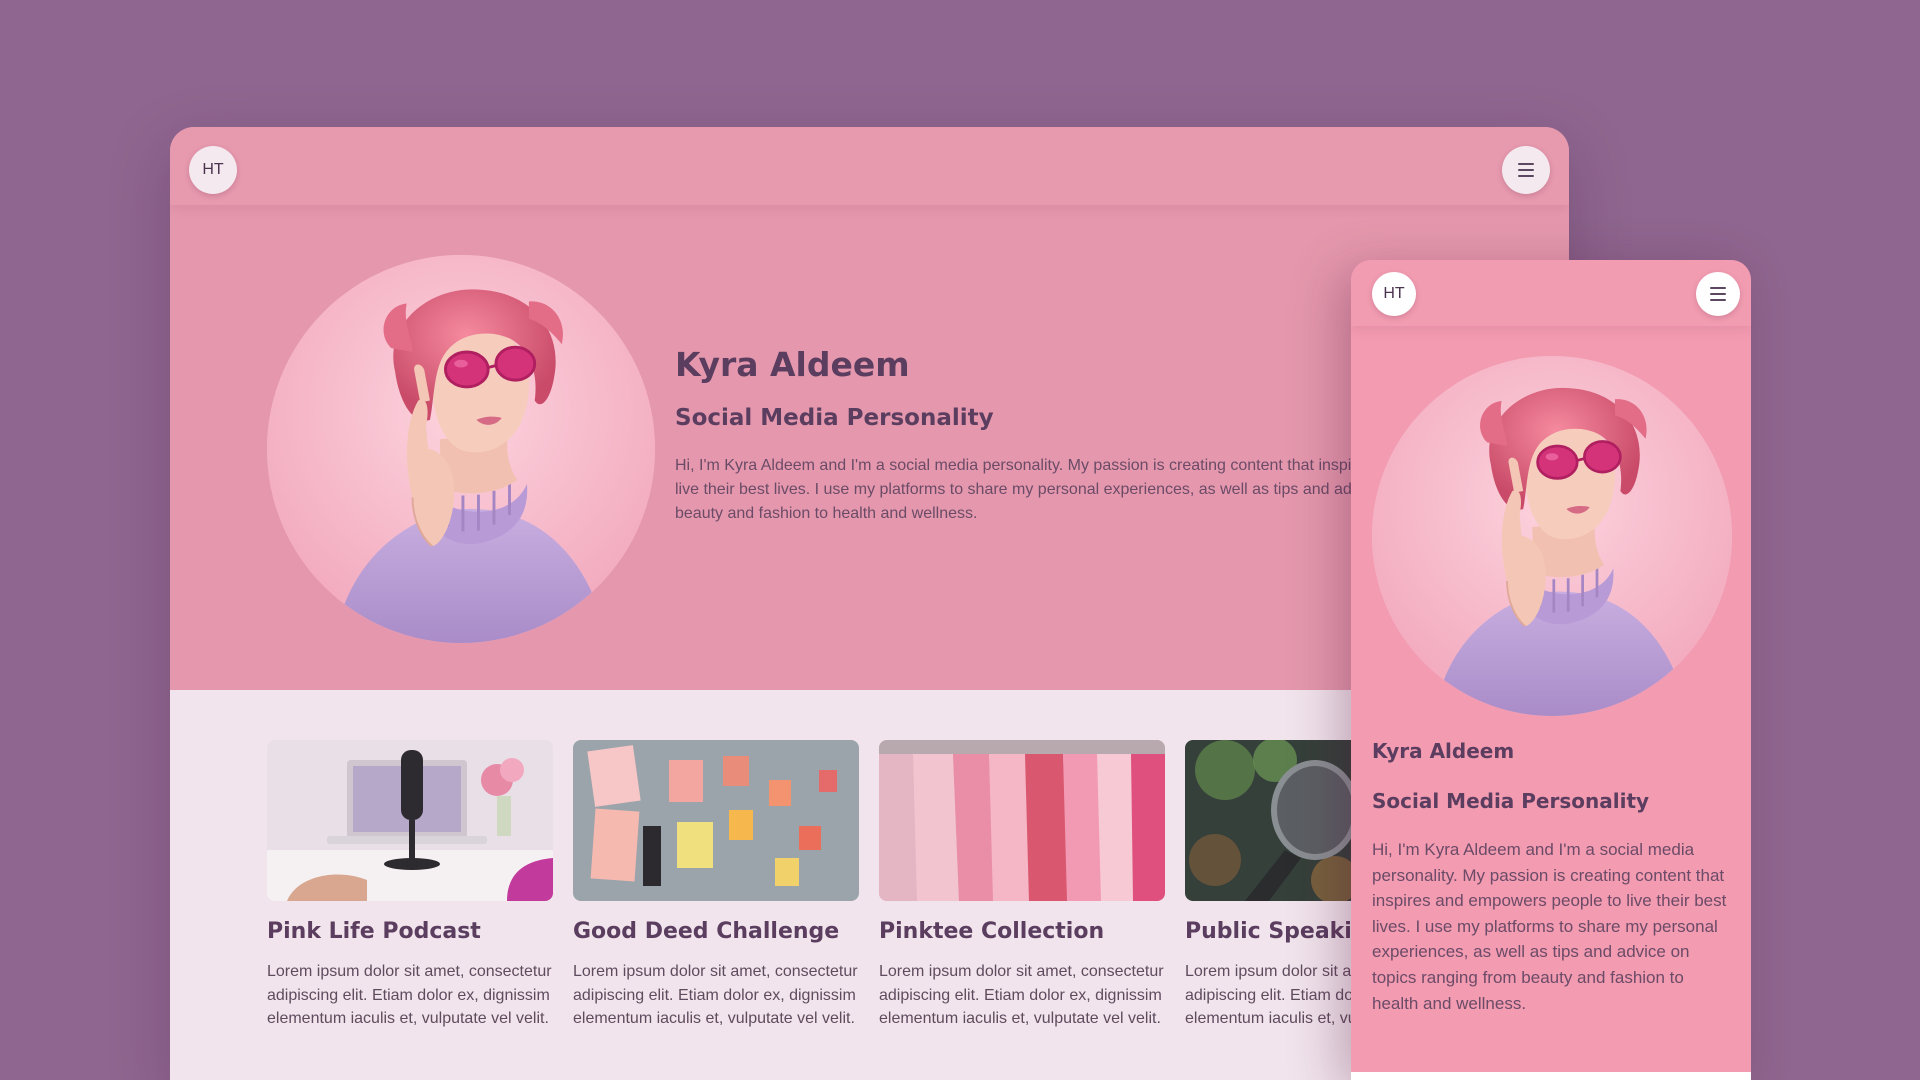  Describe the element at coordinates (1552, 536) in the screenshot. I see `mobile-profile-photo` at that location.